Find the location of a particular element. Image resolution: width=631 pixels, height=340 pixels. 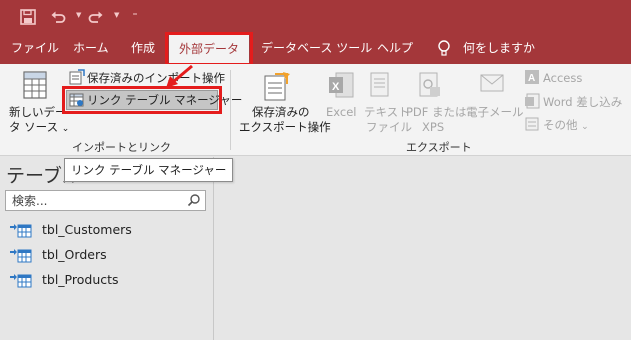

saved-exports-label-2: エクスポート操作 is located at coordinates (285, 127).